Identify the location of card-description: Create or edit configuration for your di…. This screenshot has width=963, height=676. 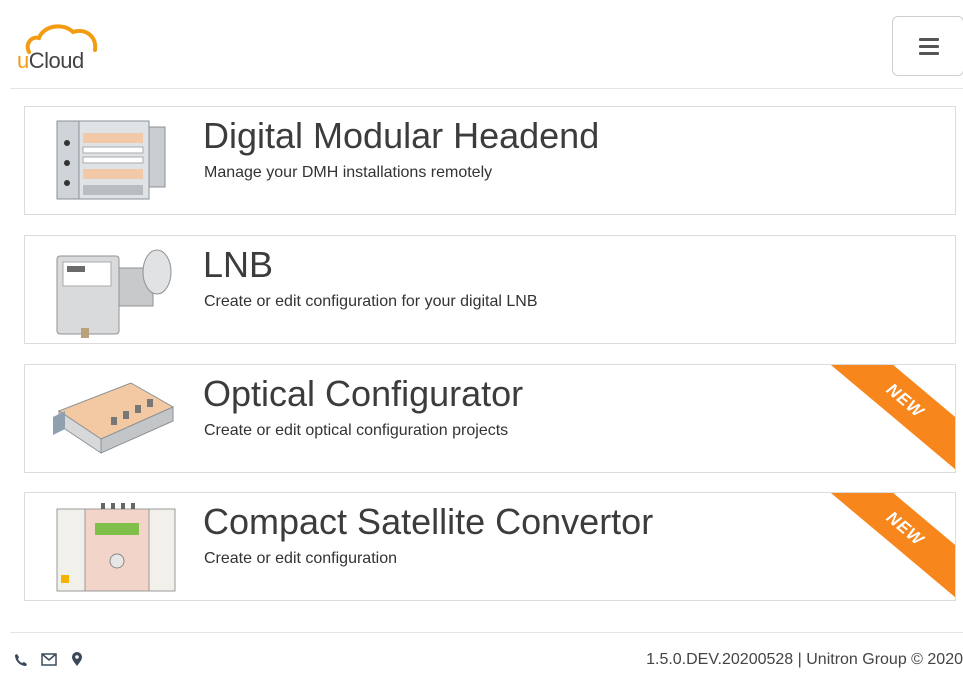
(371, 301).